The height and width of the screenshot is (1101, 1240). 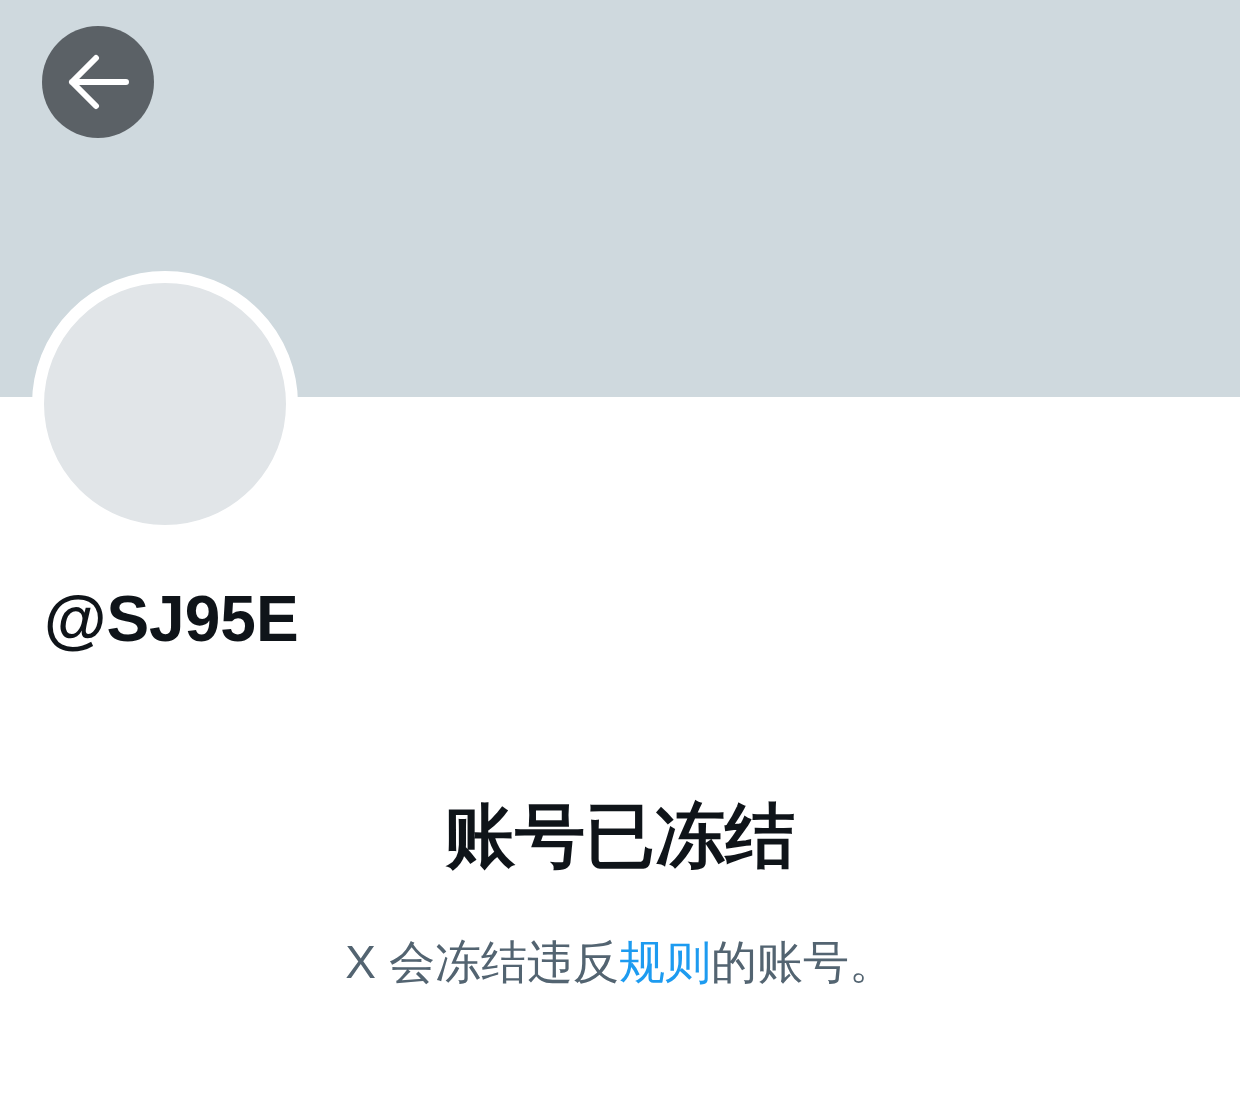 What do you see at coordinates (98, 82) in the screenshot?
I see `back-arrow-icon` at bounding box center [98, 82].